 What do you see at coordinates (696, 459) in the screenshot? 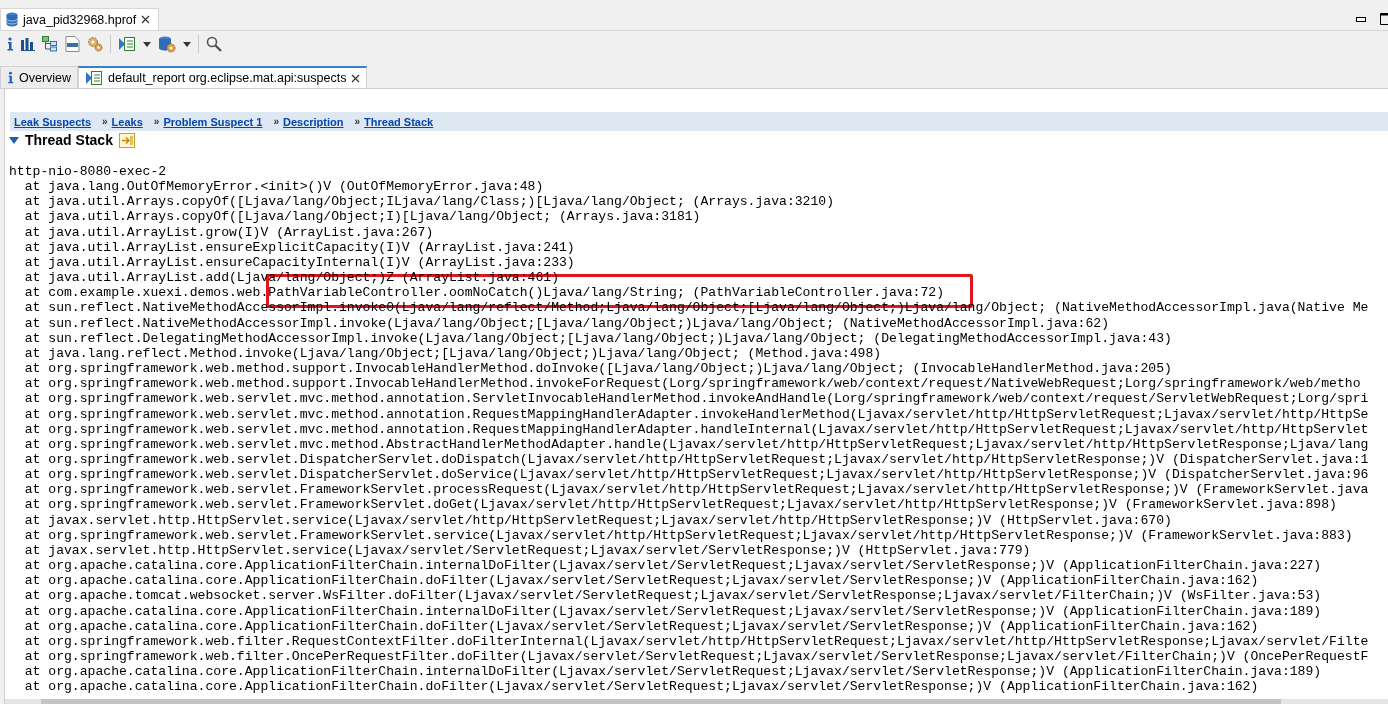
I see `stack-frame: at org.springframework.web.servlet.DispatcherServlet.doDispatch(Ljavax/servlet/http/HttpServletRequest;Ljavax/servlet/http/HttpServletResponse;)V (DispatcherServlet.java:1` at bounding box center [696, 459].